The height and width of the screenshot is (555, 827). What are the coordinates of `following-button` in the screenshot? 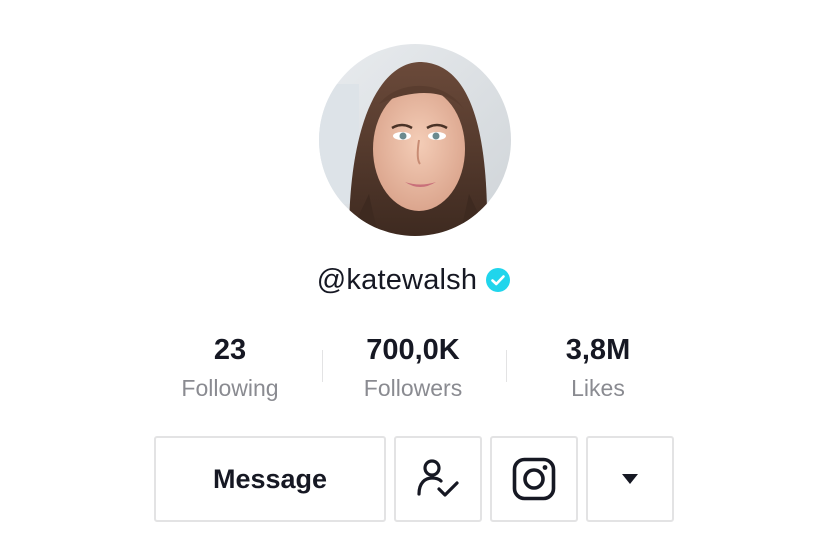 It's located at (438, 479).